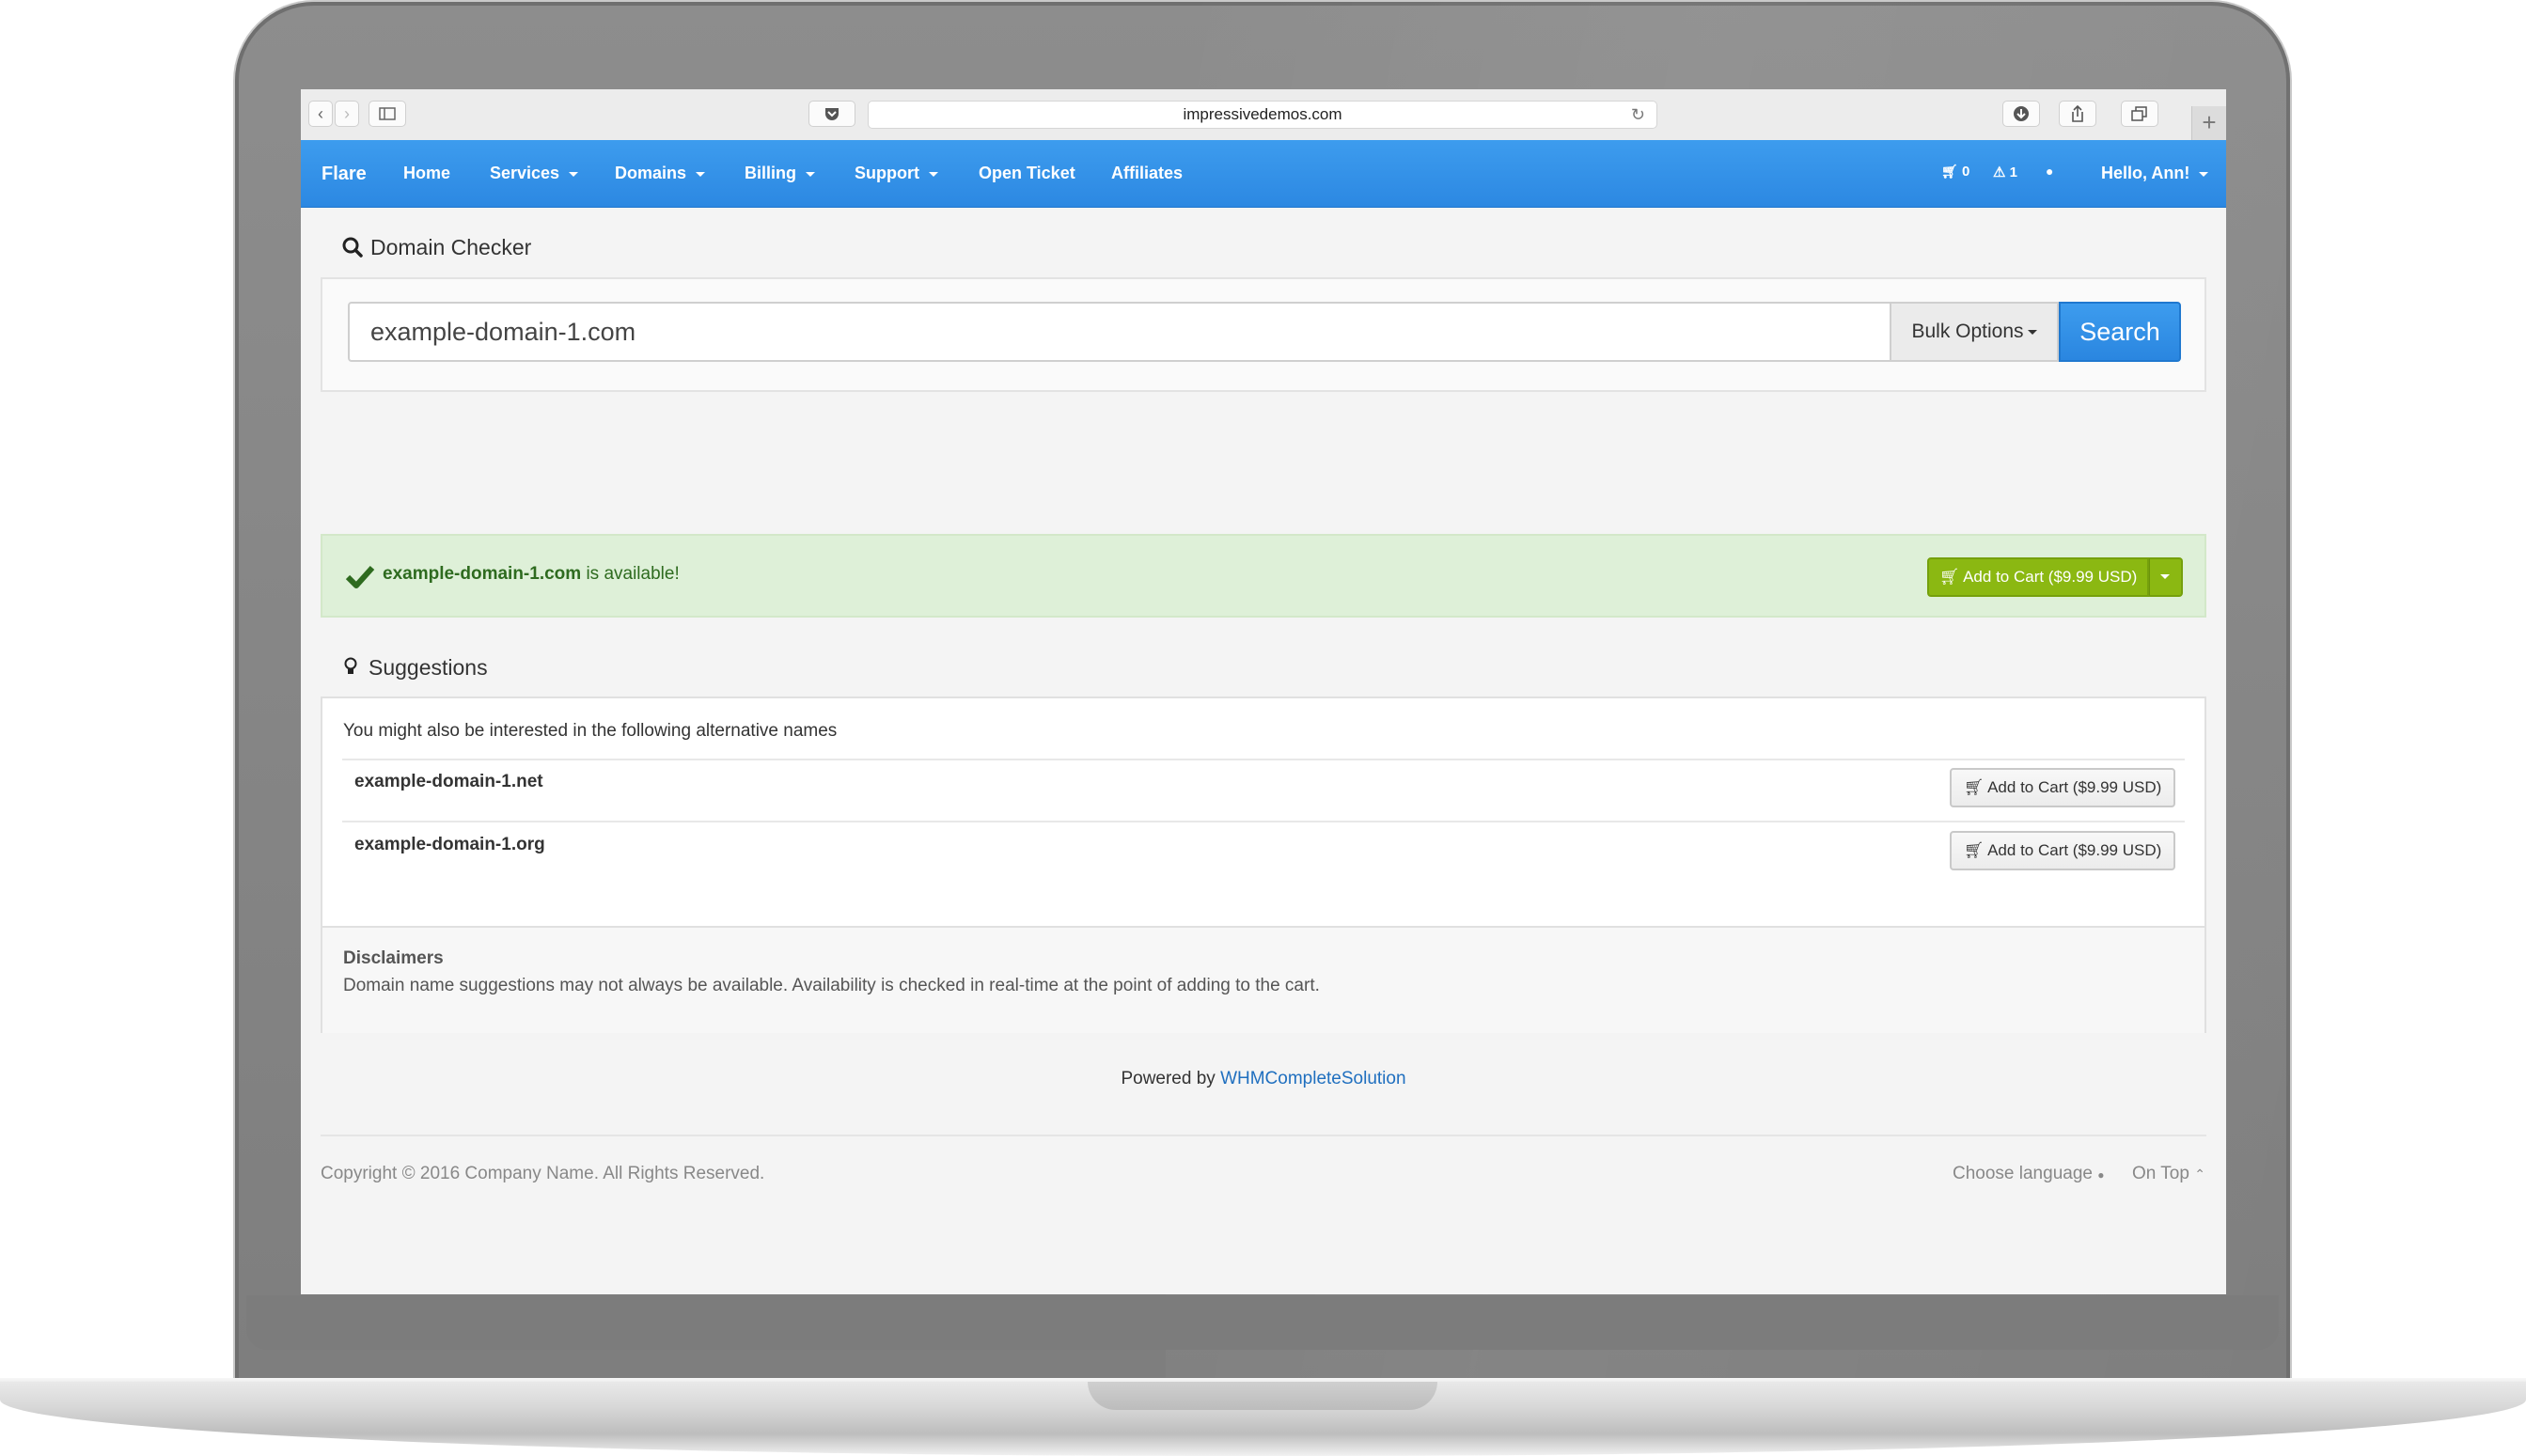 The image size is (2526, 1456). I want to click on notifications-link: ⚠ 1, so click(2005, 172).